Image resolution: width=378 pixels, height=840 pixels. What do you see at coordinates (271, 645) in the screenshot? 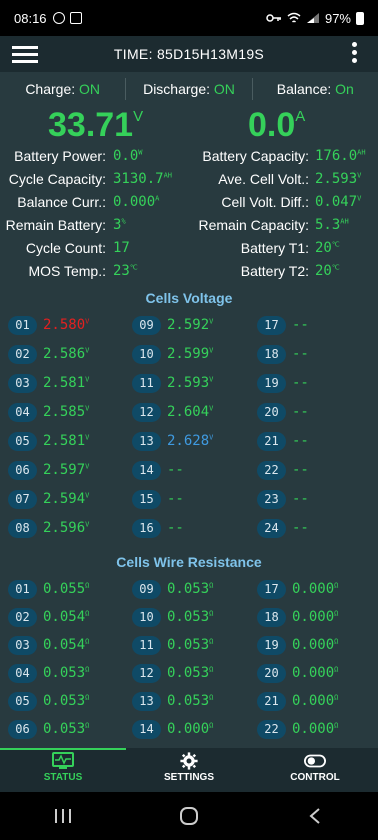
I see `cell-number-badge: 19` at bounding box center [271, 645].